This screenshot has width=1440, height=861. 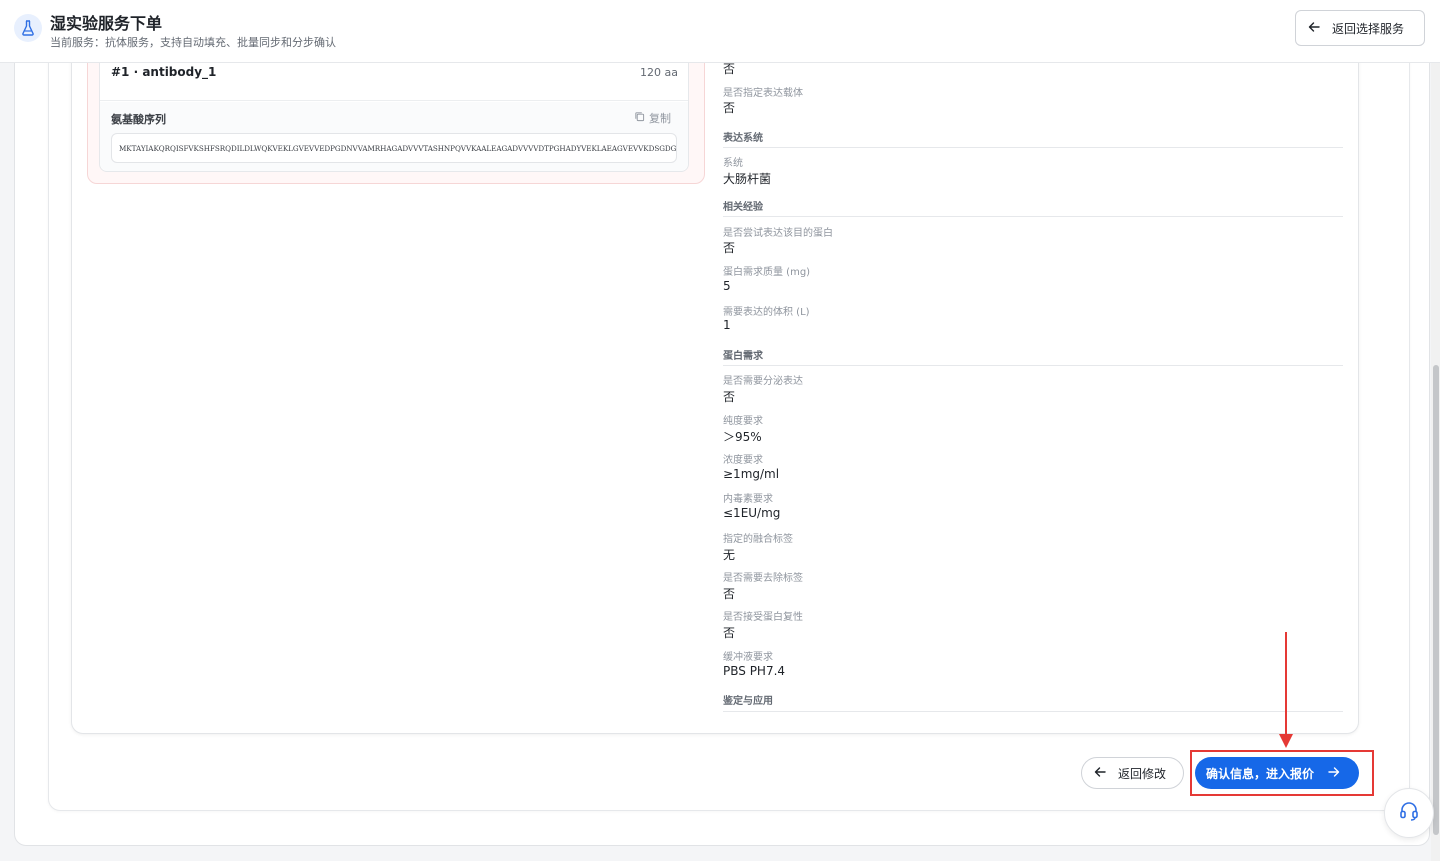 I want to click on mass-label: 蛋白需求质量 (mg), so click(x=767, y=272).